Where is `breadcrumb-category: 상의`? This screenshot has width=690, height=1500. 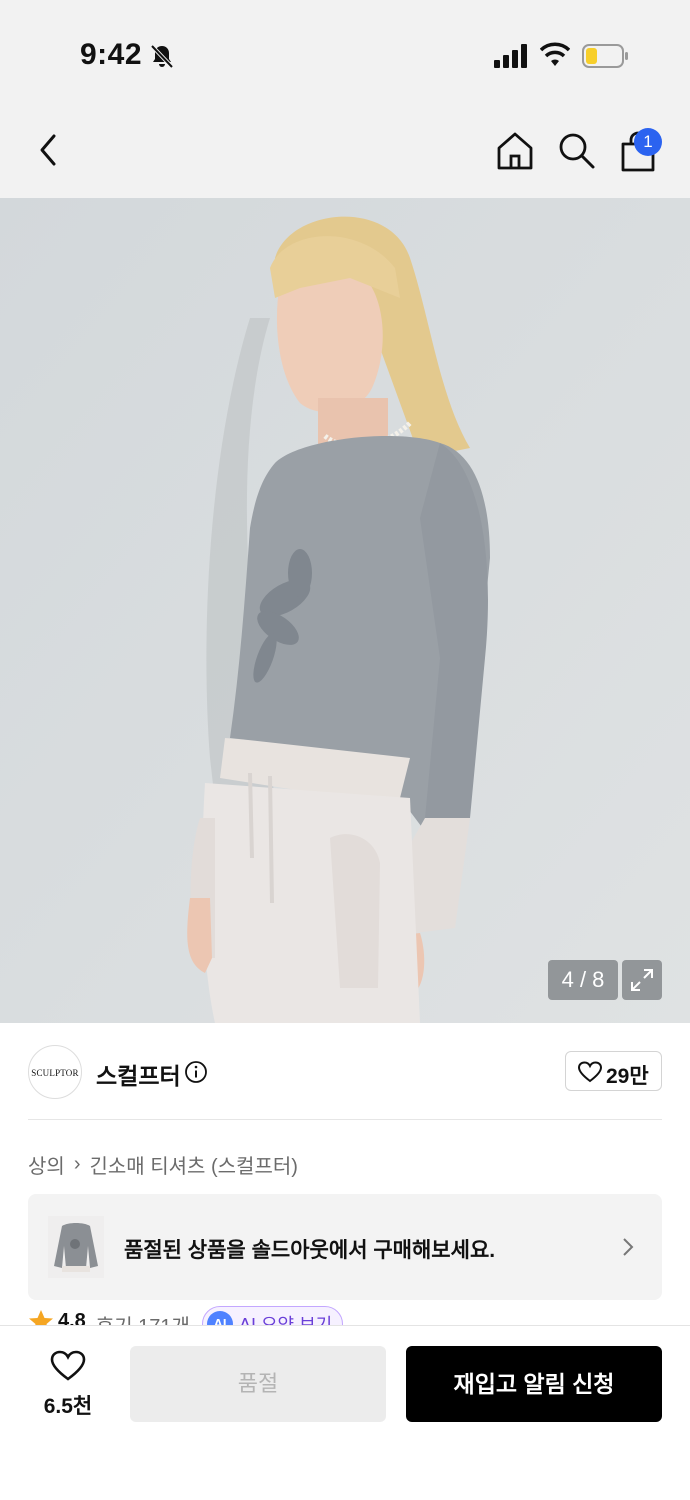
breadcrumb-category: 상의 is located at coordinates (46, 1164).